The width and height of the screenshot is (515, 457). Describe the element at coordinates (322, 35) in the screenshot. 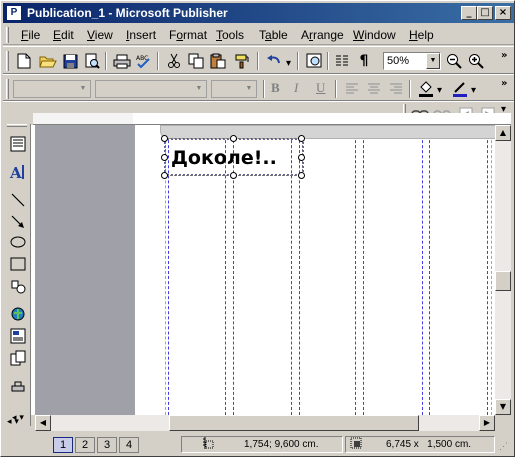

I see `menu-arrange: Arrange` at that location.